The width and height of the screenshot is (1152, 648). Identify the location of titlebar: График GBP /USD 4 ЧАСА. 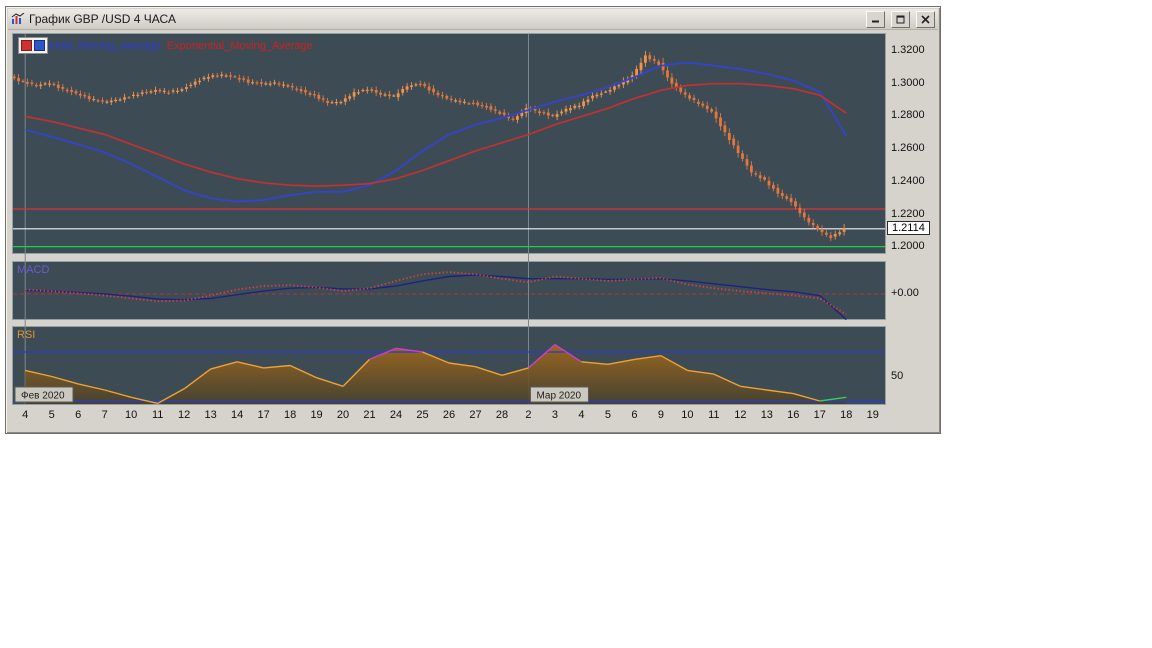
(473, 19).